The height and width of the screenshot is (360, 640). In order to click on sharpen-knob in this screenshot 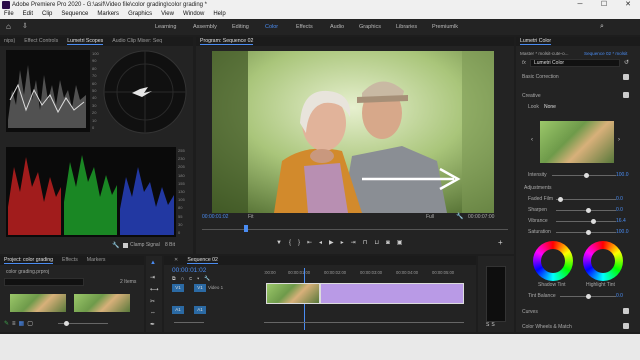, I will do `click(588, 210)`.